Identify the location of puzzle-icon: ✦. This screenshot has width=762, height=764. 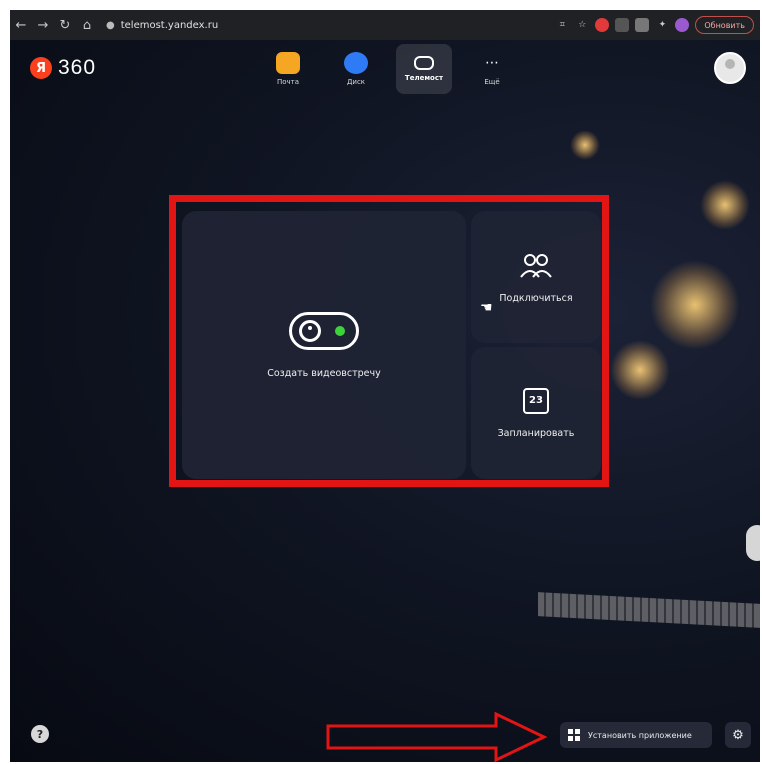
(662, 25).